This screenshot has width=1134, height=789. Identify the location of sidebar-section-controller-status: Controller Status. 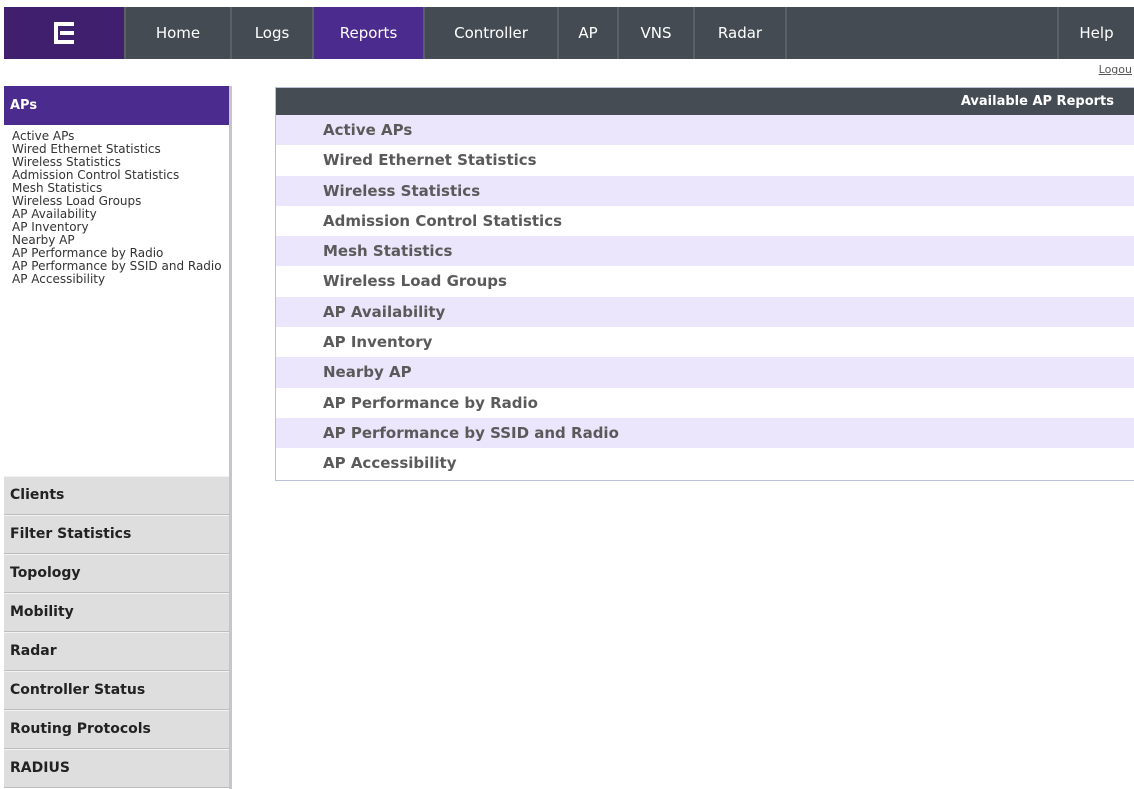
(116, 690).